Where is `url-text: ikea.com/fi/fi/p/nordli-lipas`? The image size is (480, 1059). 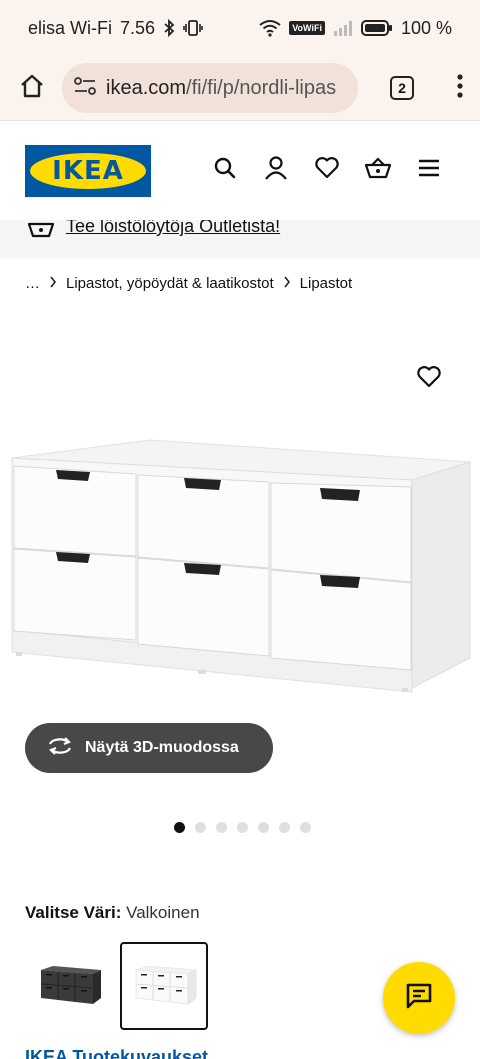 url-text: ikea.com/fi/fi/p/nordli-lipas is located at coordinates (221, 88).